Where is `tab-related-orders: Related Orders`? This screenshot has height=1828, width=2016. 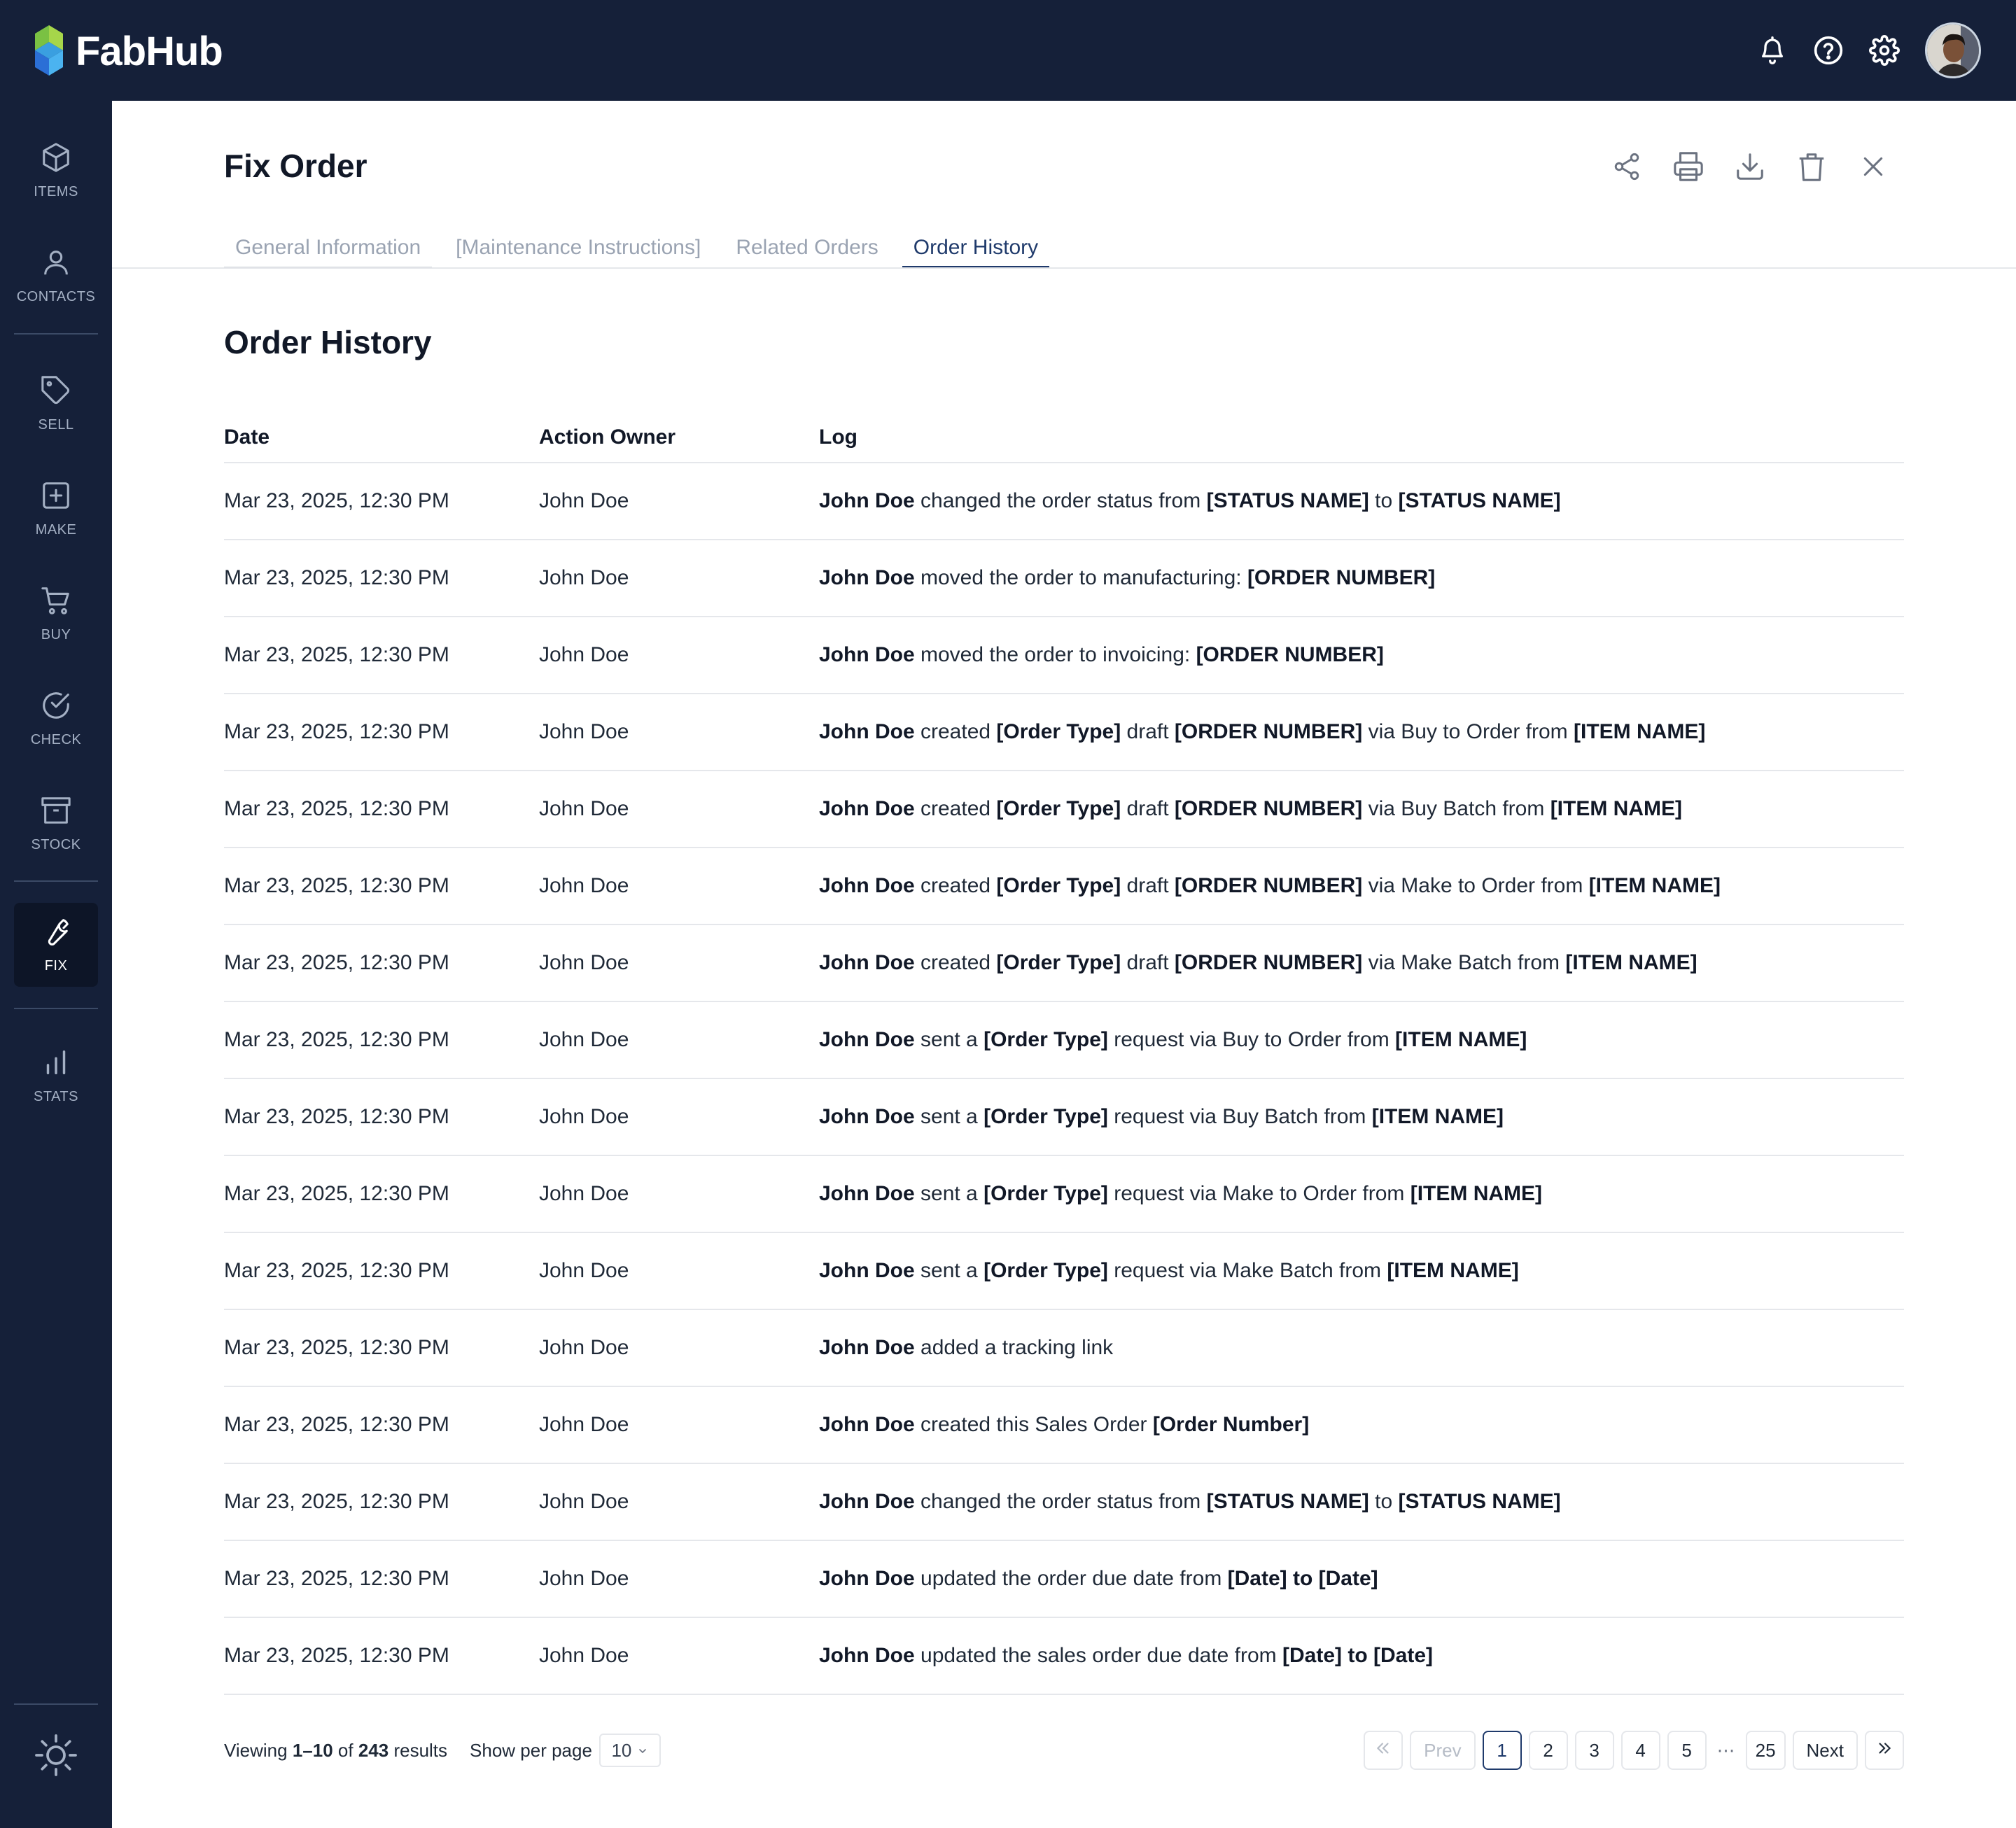
tab-related-orders: Related Orders is located at coordinates (806, 251).